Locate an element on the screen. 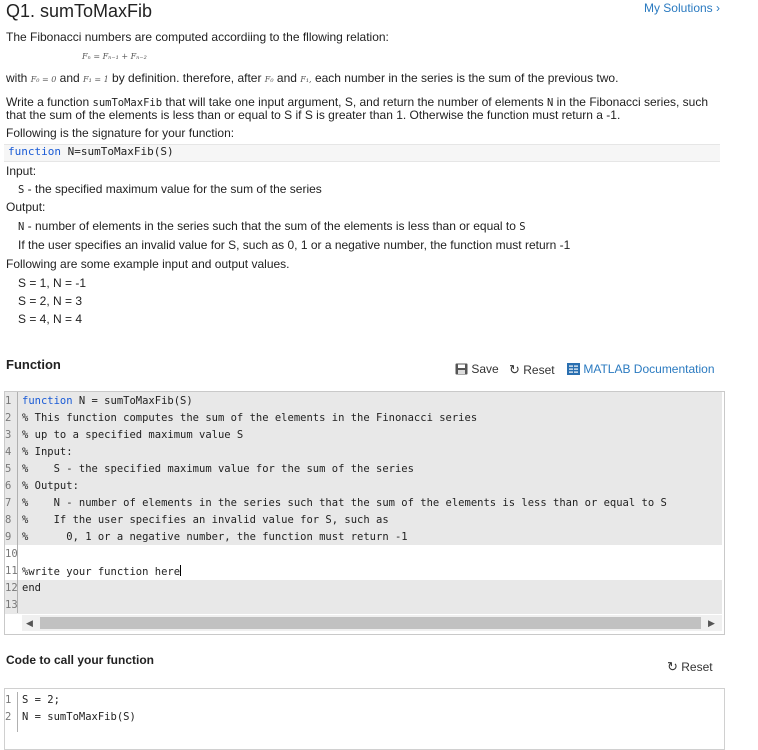 The width and height of the screenshot is (758, 750). code-end-keyword: end is located at coordinates (31, 588).